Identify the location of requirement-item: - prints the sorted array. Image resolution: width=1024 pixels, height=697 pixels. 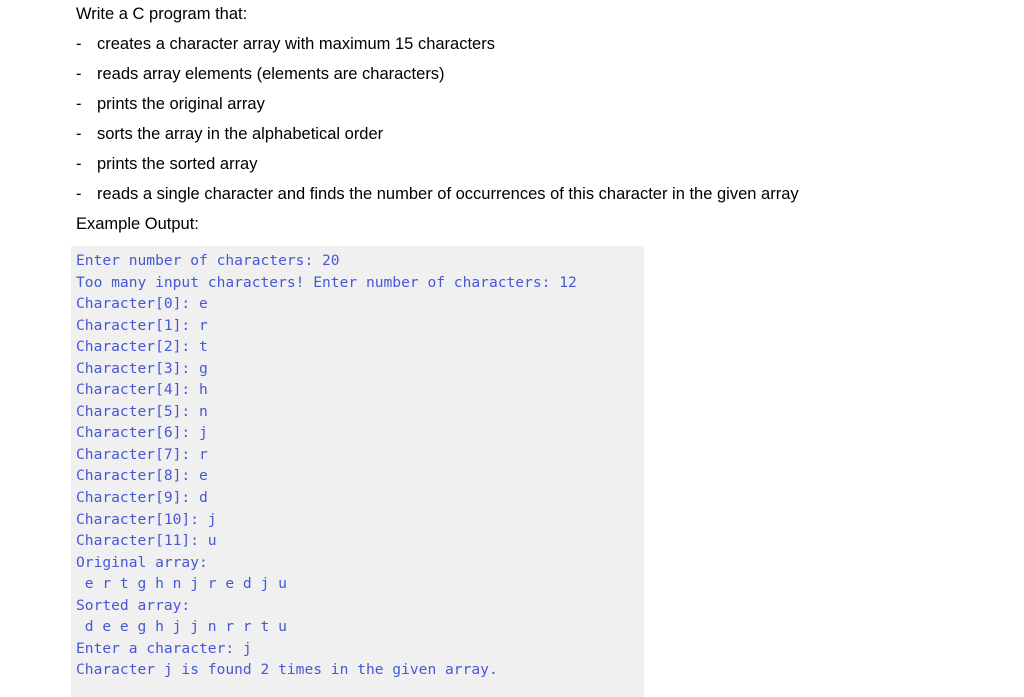
(526, 164).